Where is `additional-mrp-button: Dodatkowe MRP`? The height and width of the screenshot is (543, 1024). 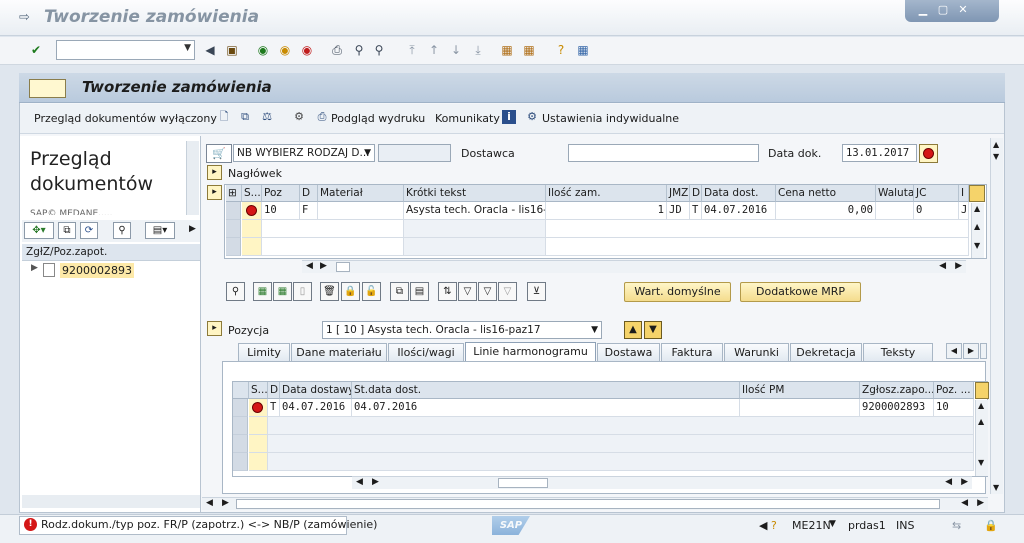 additional-mrp-button: Dodatkowe MRP is located at coordinates (800, 292).